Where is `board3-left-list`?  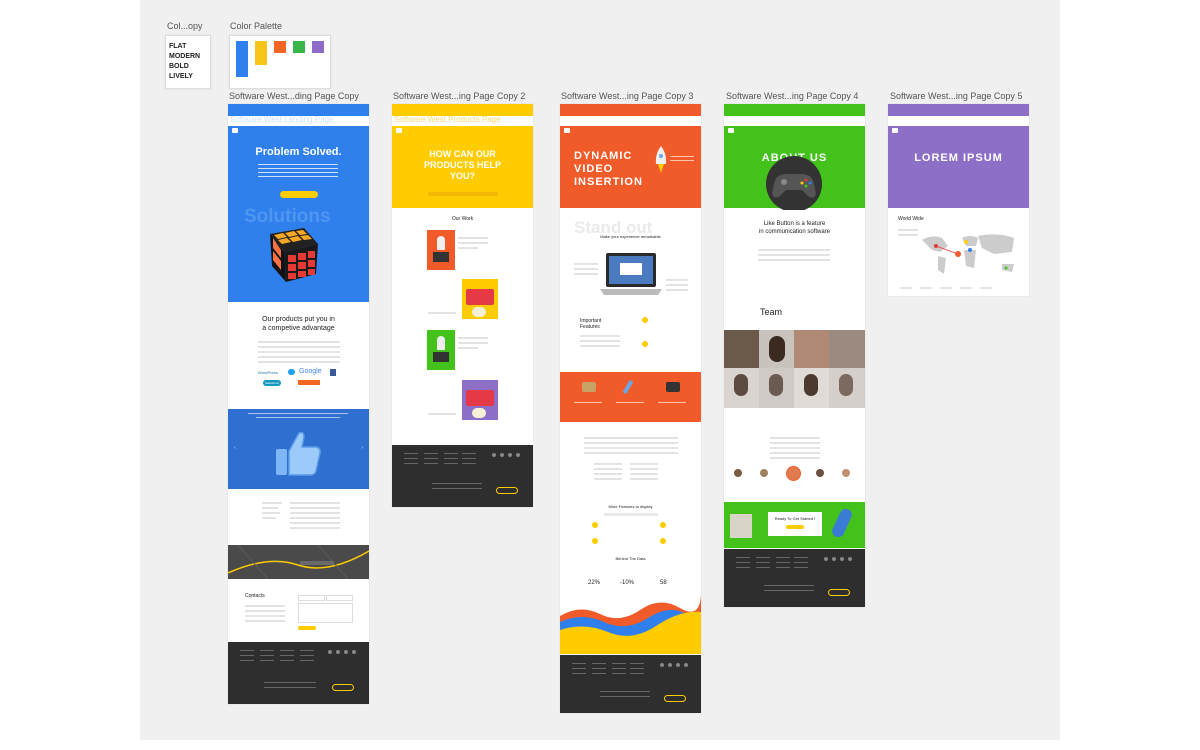 board3-left-list is located at coordinates (586, 269).